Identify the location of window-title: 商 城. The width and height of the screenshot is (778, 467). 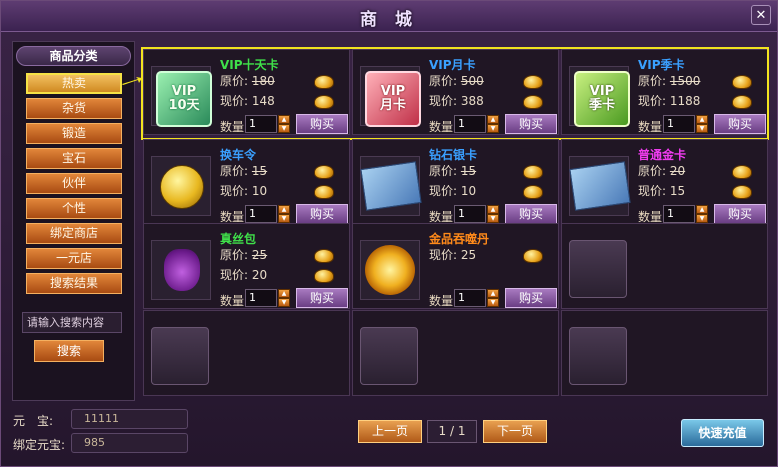
(389, 20).